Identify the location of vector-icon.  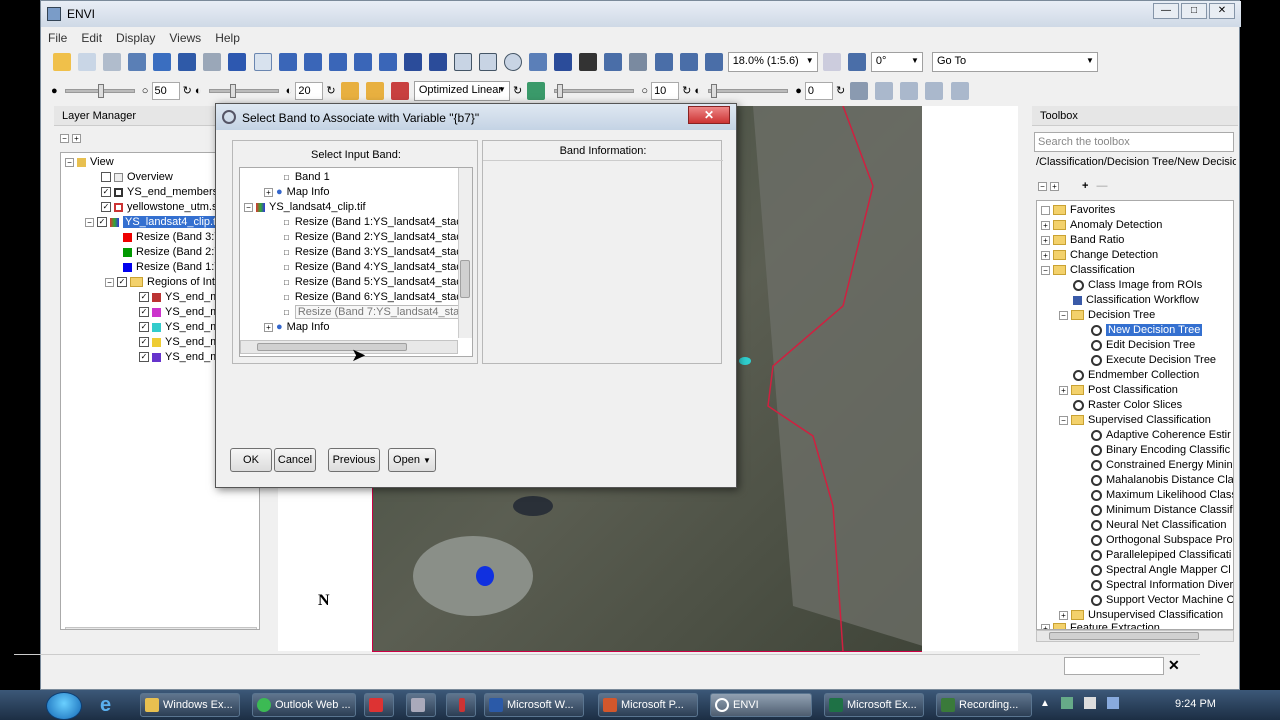
(362, 62).